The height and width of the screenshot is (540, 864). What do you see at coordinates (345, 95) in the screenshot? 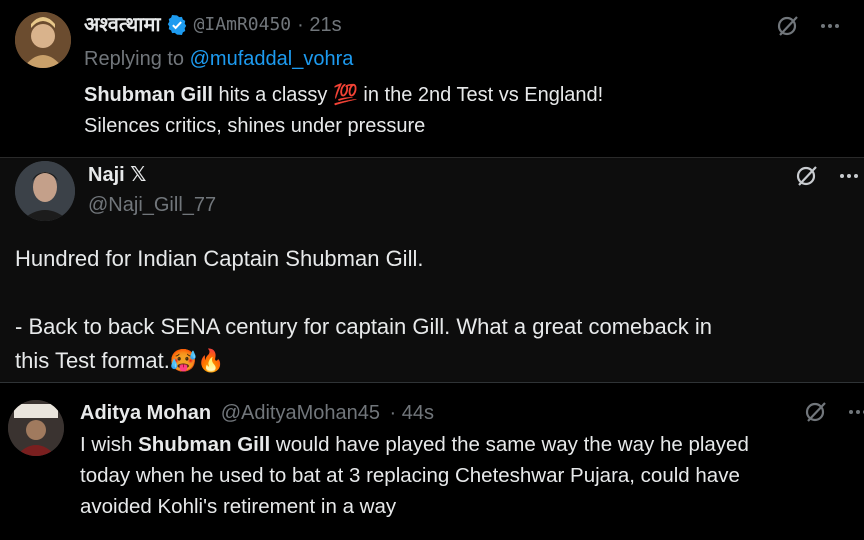
I see `hundred-emoji: 💯` at bounding box center [345, 95].